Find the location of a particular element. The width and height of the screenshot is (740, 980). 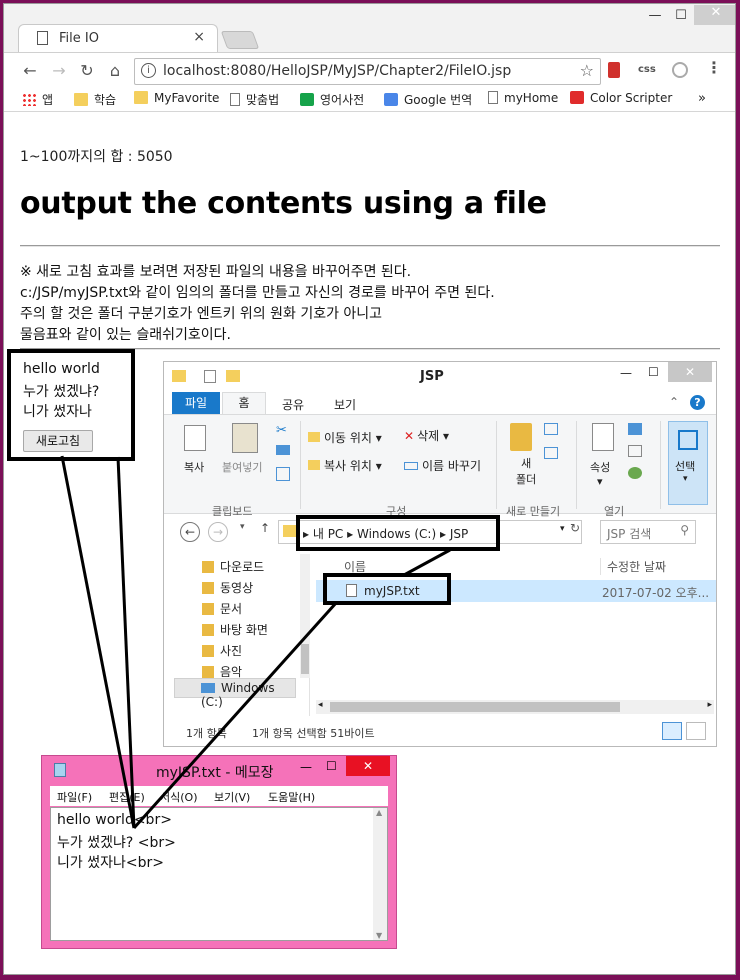

delete-button: ✕ 삭제 ▾ is located at coordinates (426, 435).